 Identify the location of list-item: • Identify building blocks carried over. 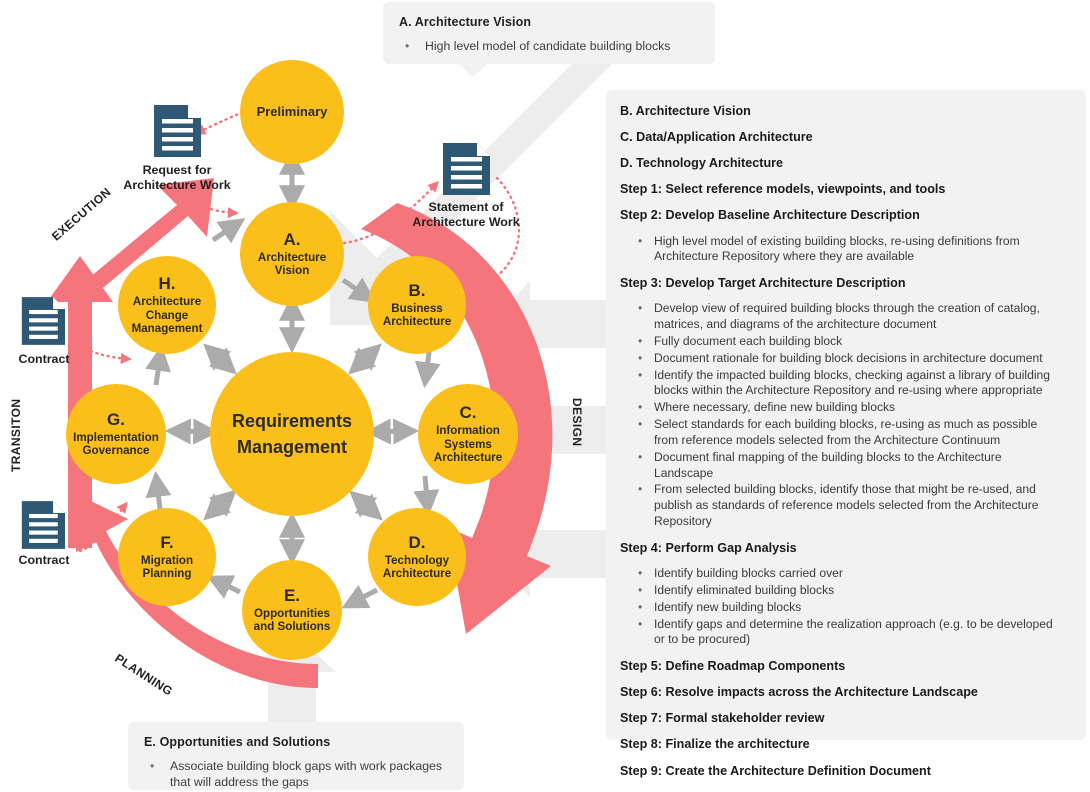
(844, 574).